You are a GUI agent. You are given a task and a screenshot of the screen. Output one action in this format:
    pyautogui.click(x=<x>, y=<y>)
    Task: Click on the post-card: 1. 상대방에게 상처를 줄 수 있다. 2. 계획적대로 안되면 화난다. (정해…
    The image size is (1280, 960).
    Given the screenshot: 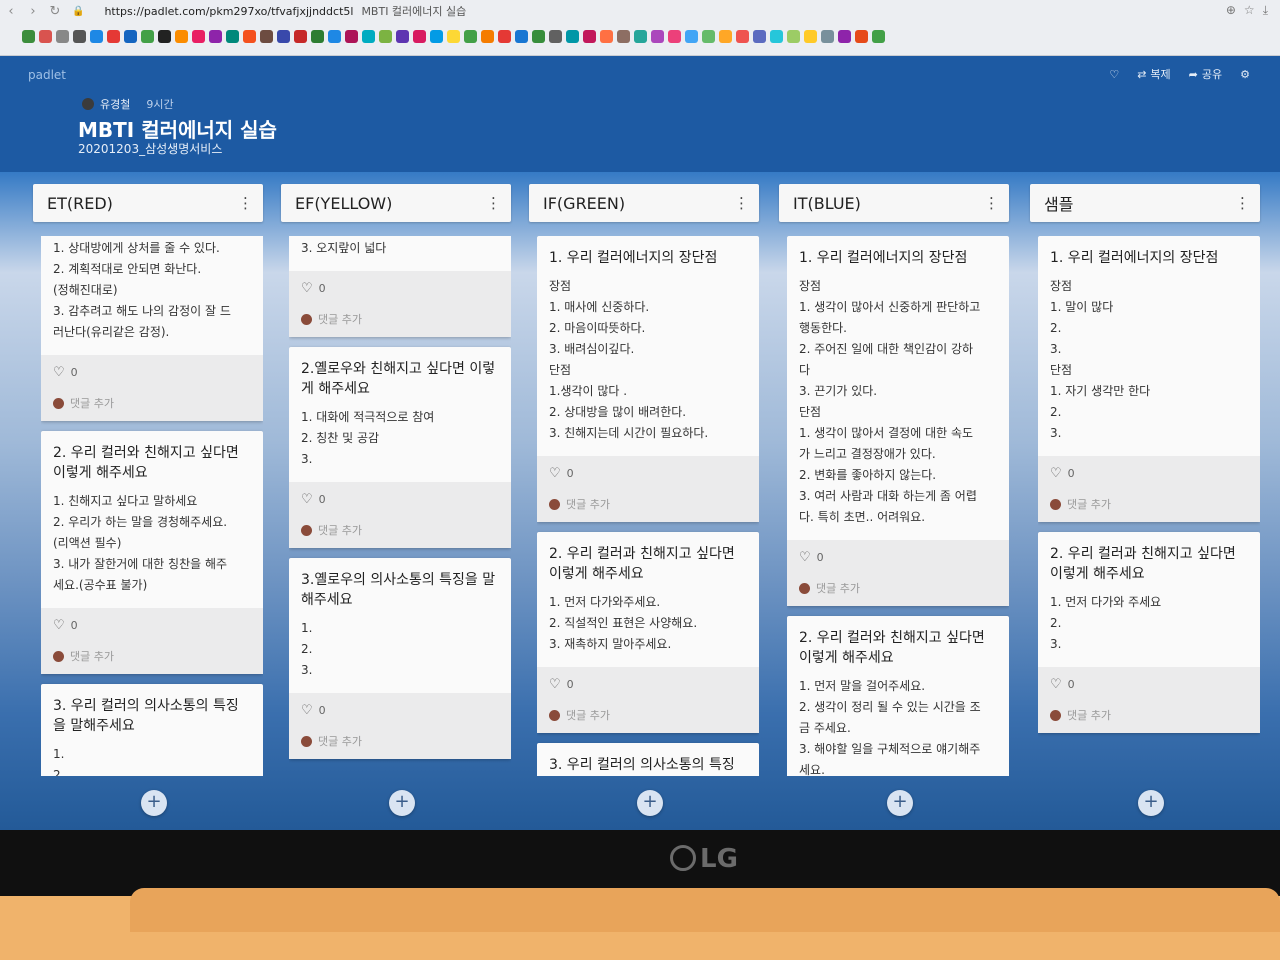 What is the action you would take?
    pyautogui.click(x=152, y=328)
    